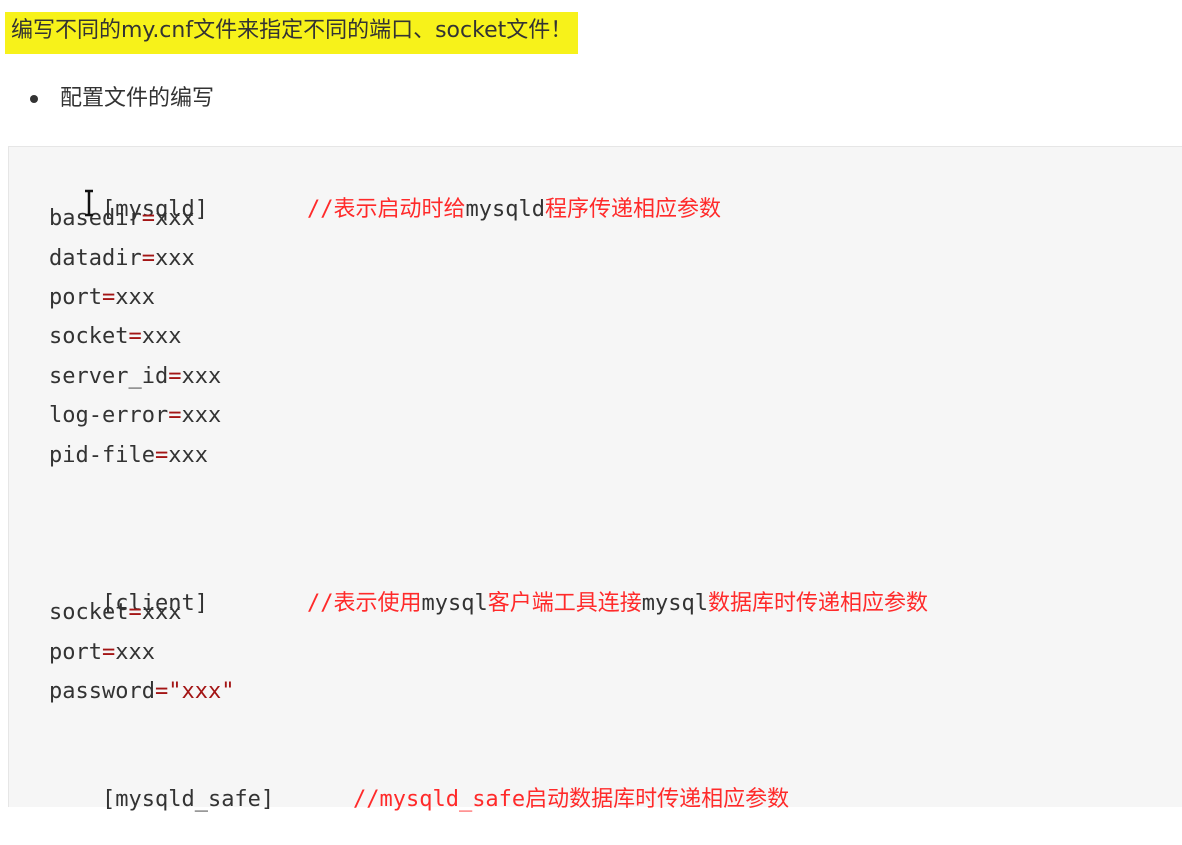 This screenshot has width=1182, height=845. What do you see at coordinates (95, 258) in the screenshot?
I see `config-key: datadir` at bounding box center [95, 258].